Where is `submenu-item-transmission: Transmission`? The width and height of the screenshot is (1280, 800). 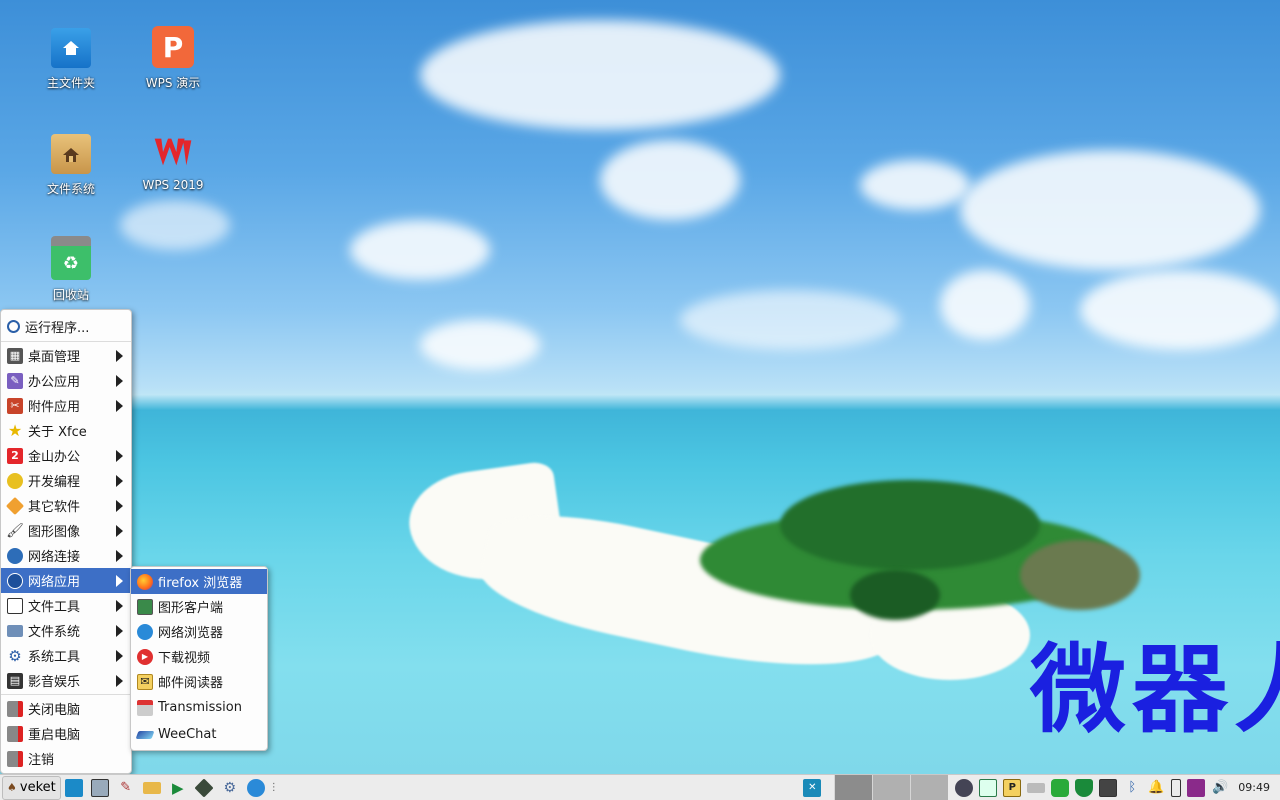 submenu-item-transmission: Transmission is located at coordinates (199, 707).